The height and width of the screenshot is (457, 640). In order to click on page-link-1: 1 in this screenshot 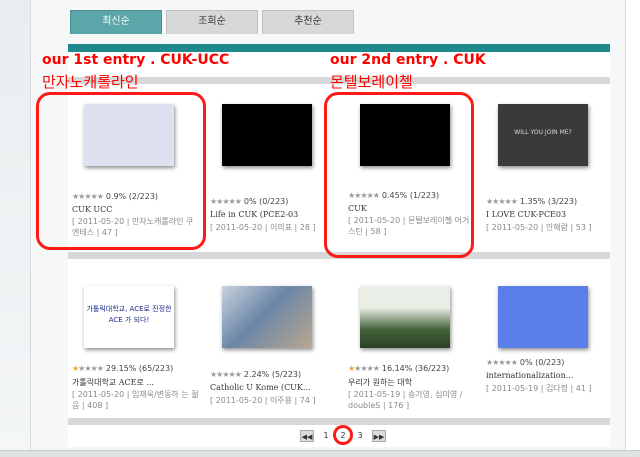, I will do `click(326, 436)`.